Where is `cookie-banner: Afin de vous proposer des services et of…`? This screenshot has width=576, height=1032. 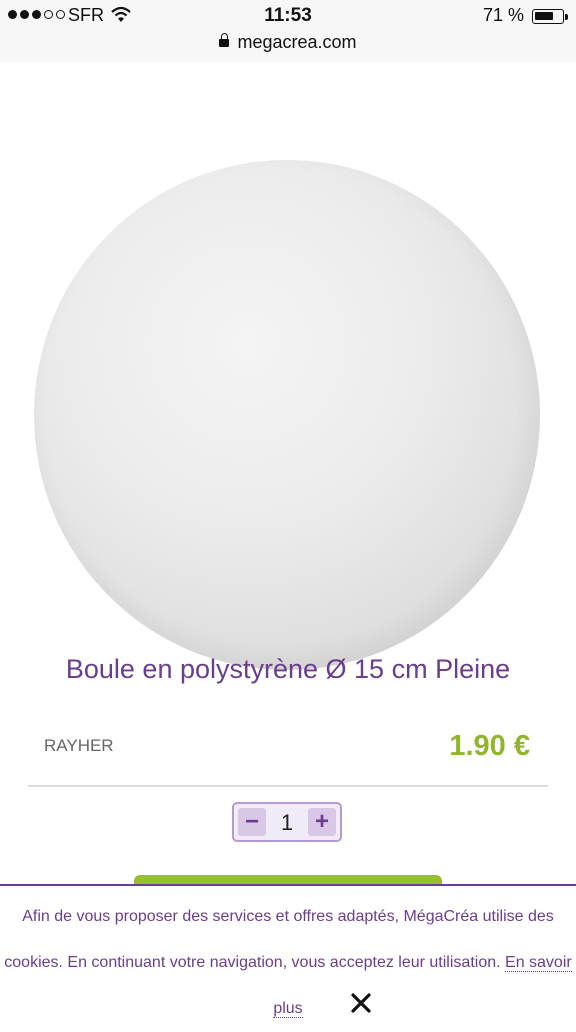
cookie-banner: Afin de vous proposer des services et of… is located at coordinates (288, 955).